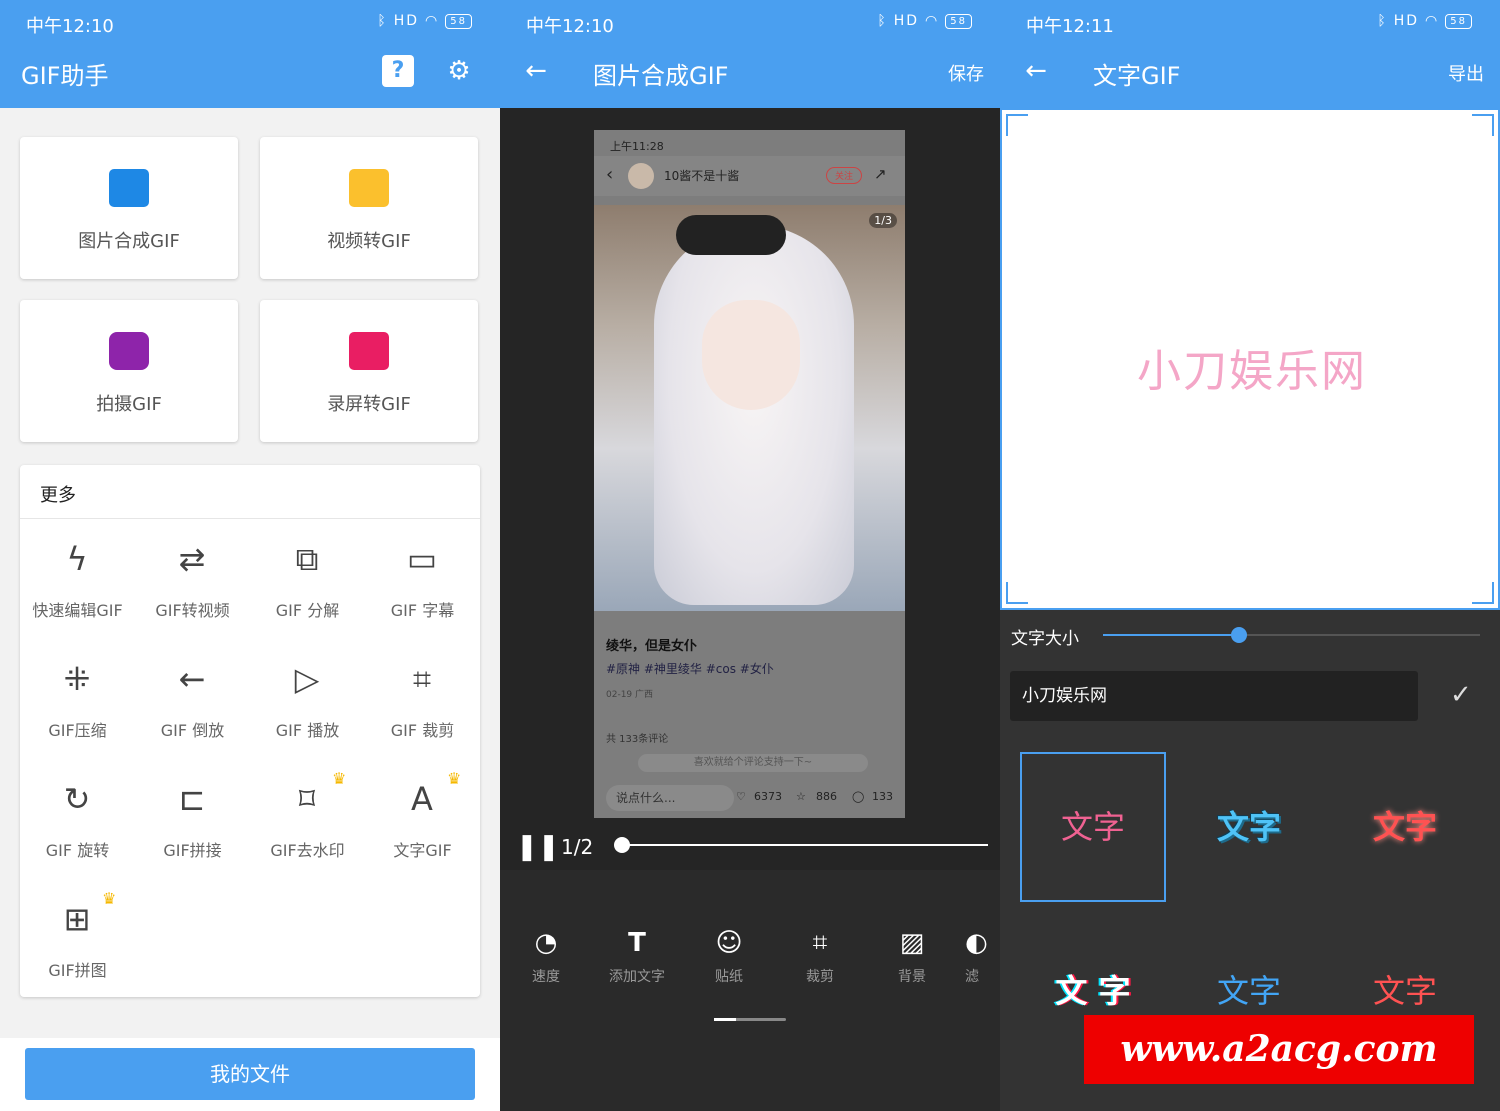  I want to click on tool-label: 贴纸, so click(729, 977).